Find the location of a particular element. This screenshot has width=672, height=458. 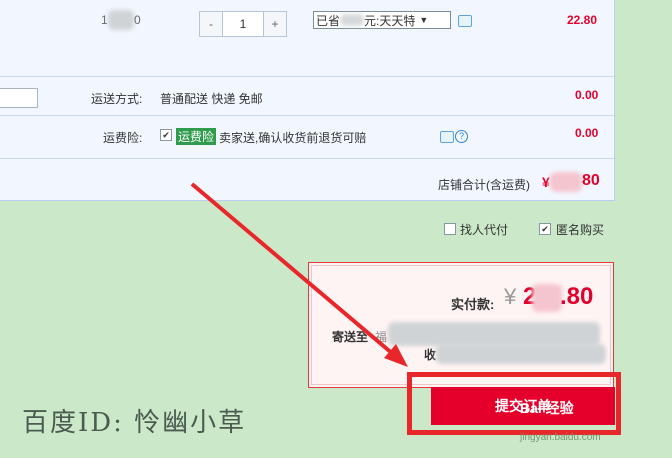

baidu-id-watermark: 百度ID: 怜幽小草 is located at coordinates (134, 423).